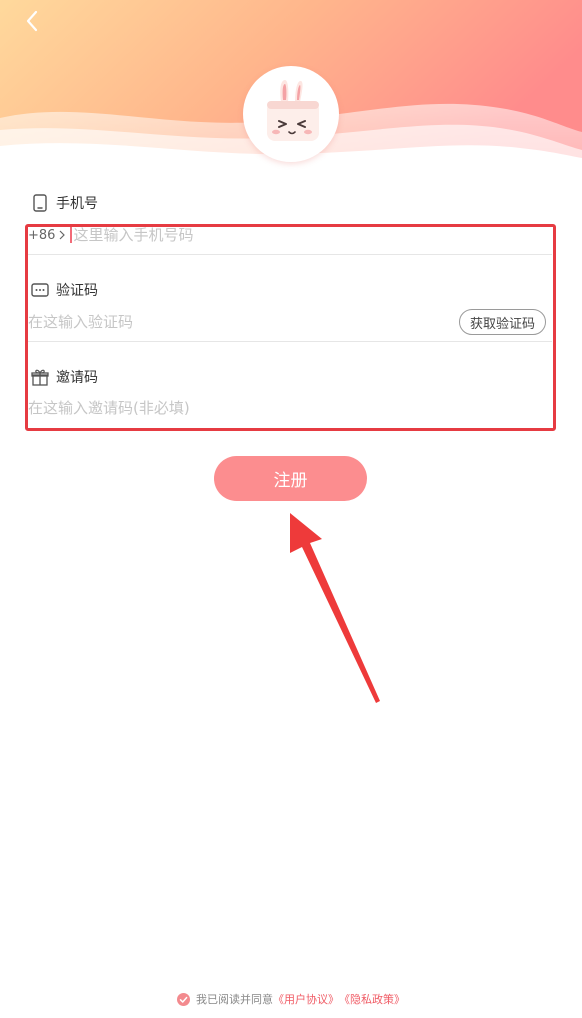 This screenshot has height=1018, width=582. Describe the element at coordinates (42, 235) in the screenshot. I see `country-code: +86` at that location.